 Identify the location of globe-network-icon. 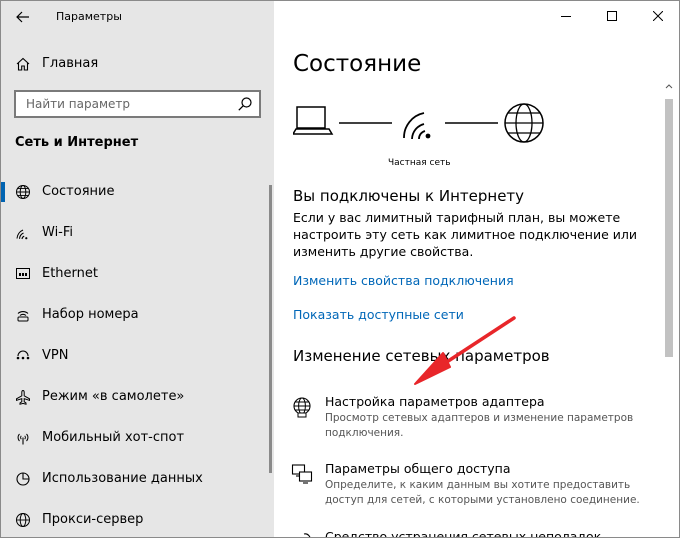
(23, 192).